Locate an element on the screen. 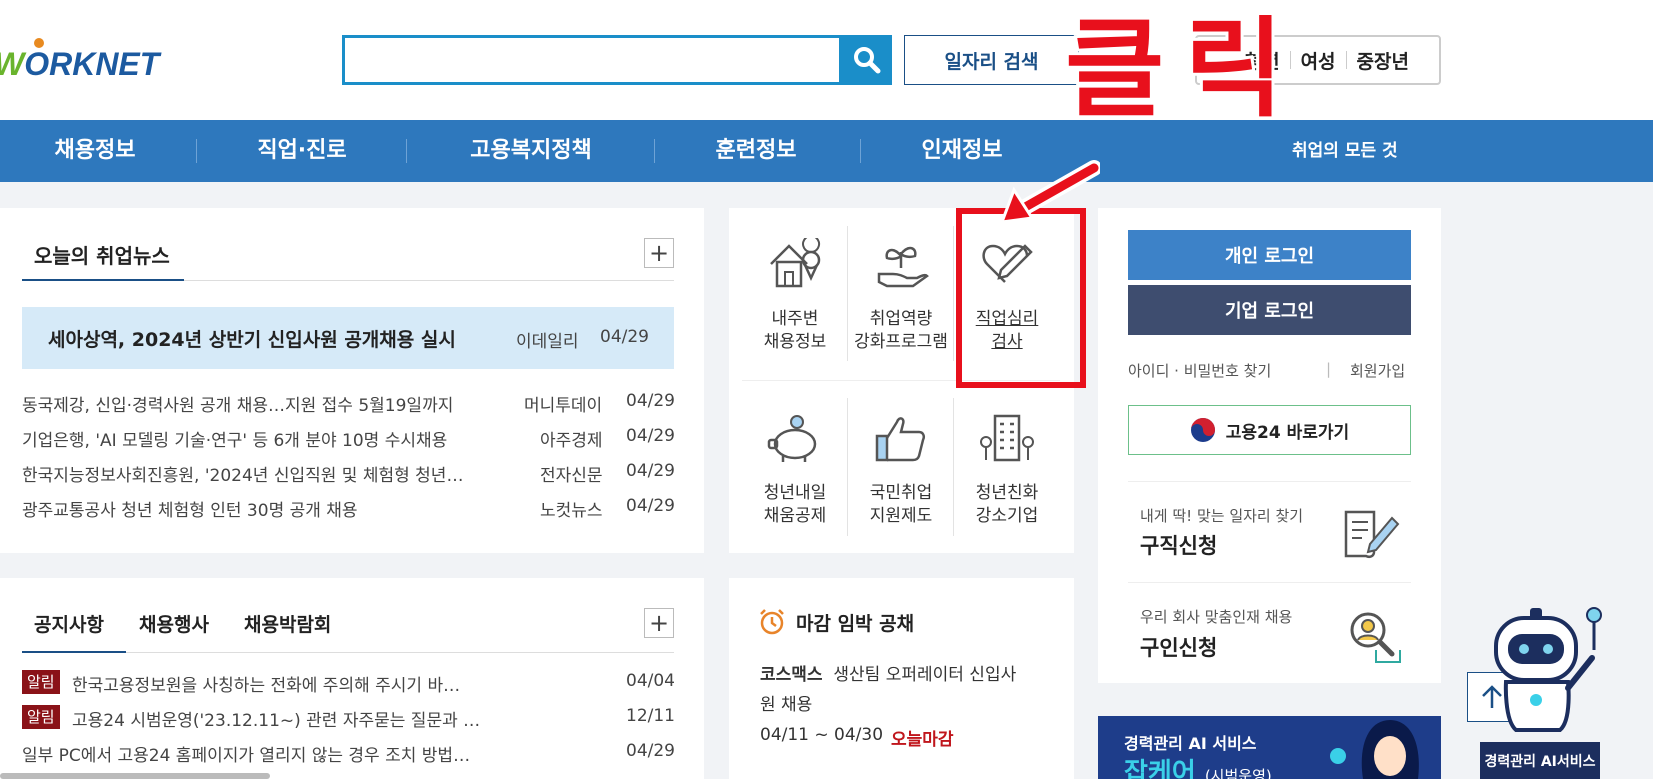 This screenshot has height=779, width=1653. tab-today-news: 오늘의 취업뉴스 is located at coordinates (102, 254).